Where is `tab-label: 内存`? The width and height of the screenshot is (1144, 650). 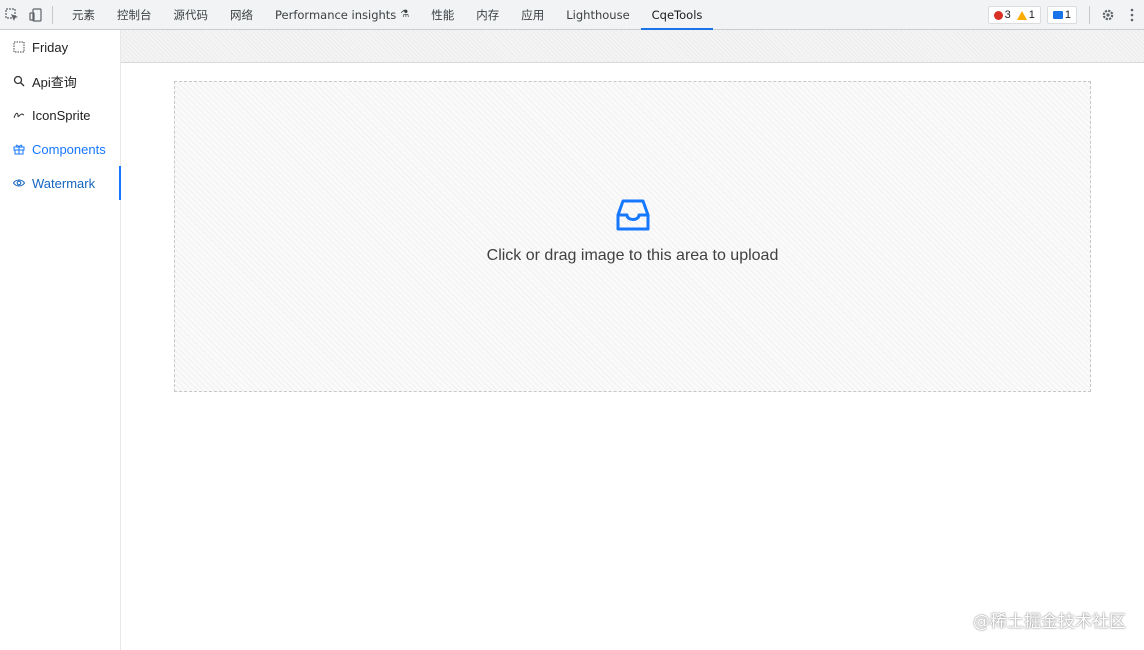 tab-label: 内存 is located at coordinates (488, 14).